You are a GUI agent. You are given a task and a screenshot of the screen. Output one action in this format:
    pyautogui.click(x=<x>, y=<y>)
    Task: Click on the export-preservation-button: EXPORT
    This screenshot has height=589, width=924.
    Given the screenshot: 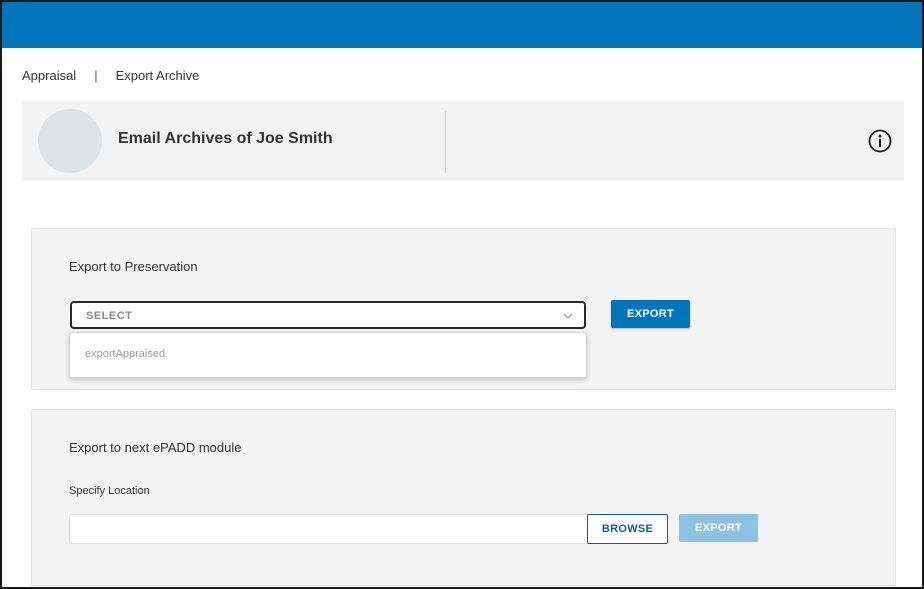 What is the action you would take?
    pyautogui.click(x=650, y=314)
    